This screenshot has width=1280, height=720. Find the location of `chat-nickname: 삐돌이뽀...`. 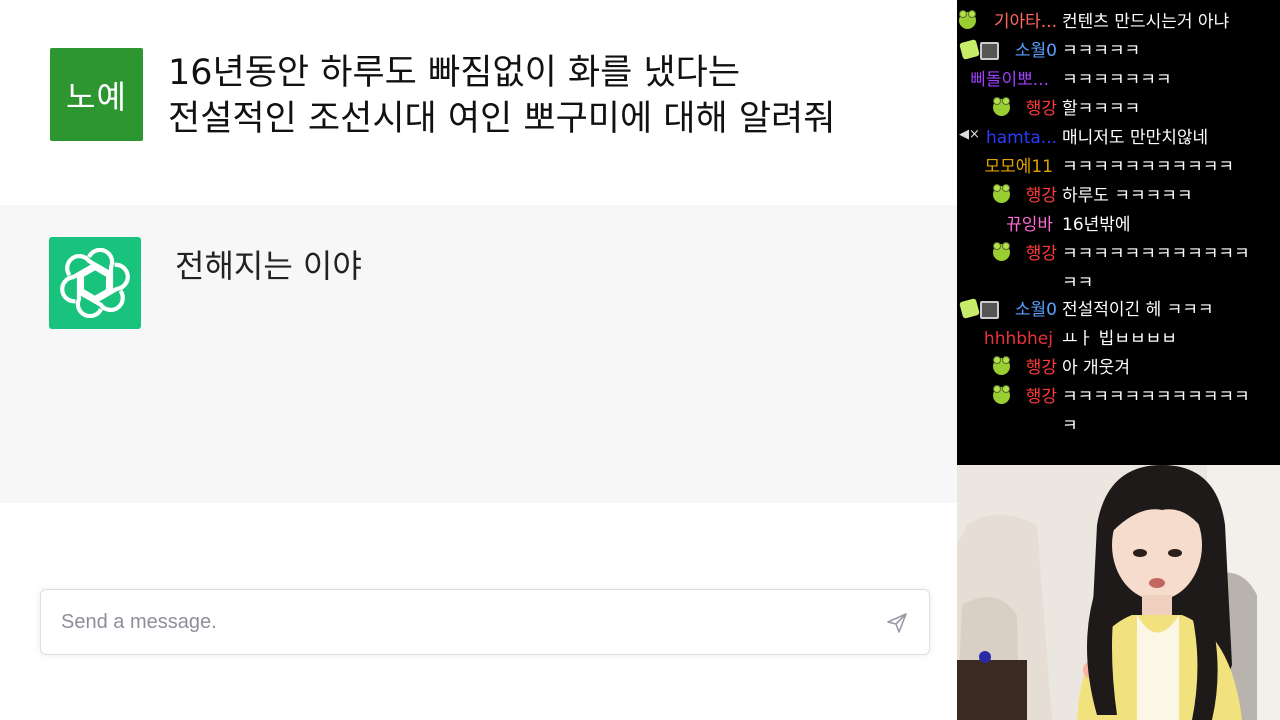

chat-nickname: 삐돌이뽀... is located at coordinates (1003, 80).